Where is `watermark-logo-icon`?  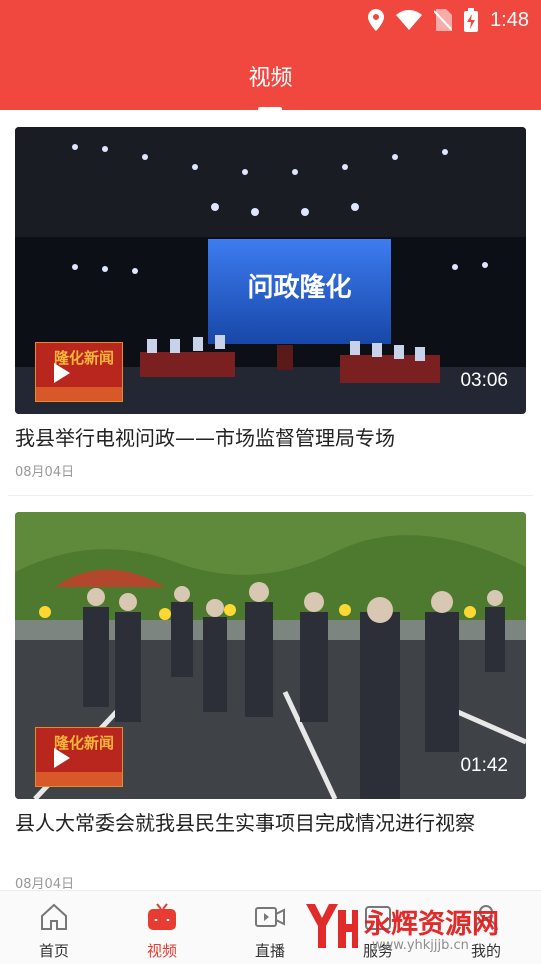
watermark-logo-icon is located at coordinates (332, 926).